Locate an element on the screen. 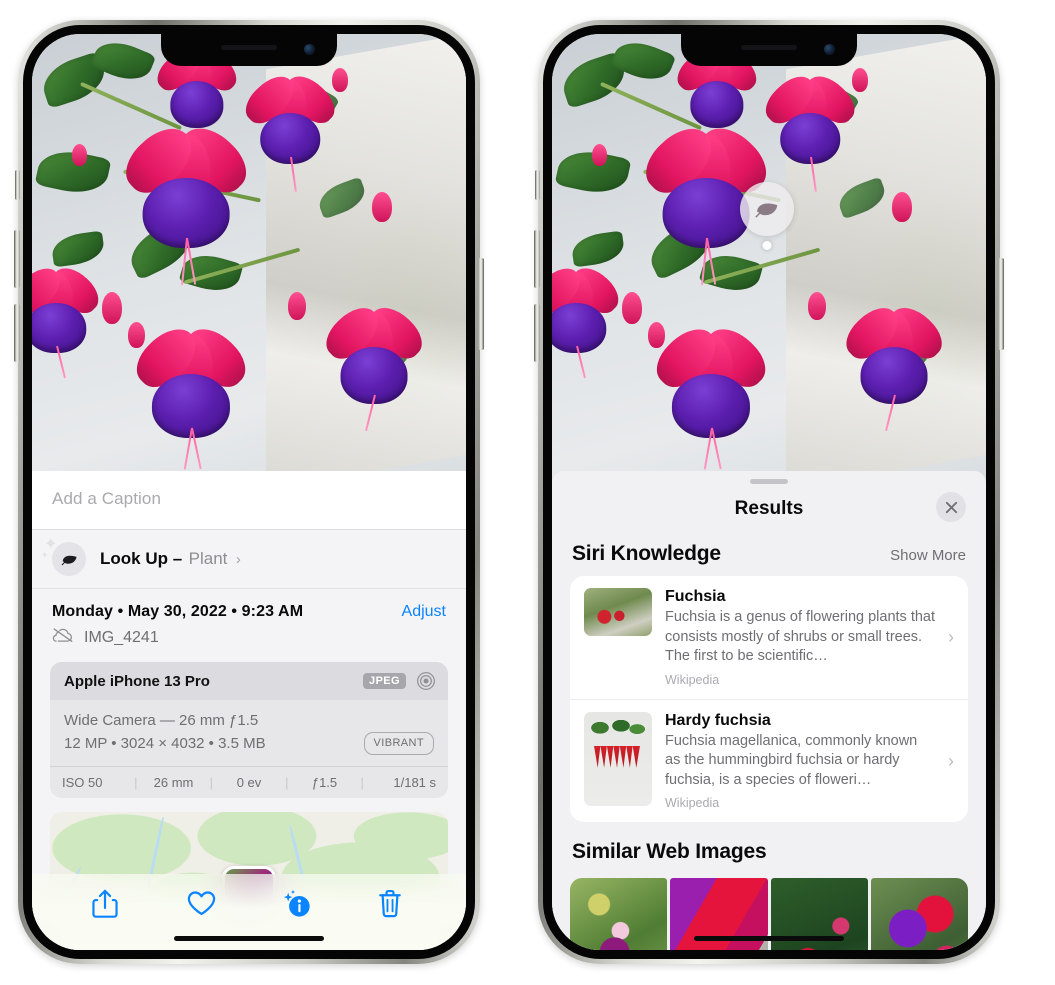 This screenshot has height=985, width=1055. adjust-button: Adjust is located at coordinates (424, 612).